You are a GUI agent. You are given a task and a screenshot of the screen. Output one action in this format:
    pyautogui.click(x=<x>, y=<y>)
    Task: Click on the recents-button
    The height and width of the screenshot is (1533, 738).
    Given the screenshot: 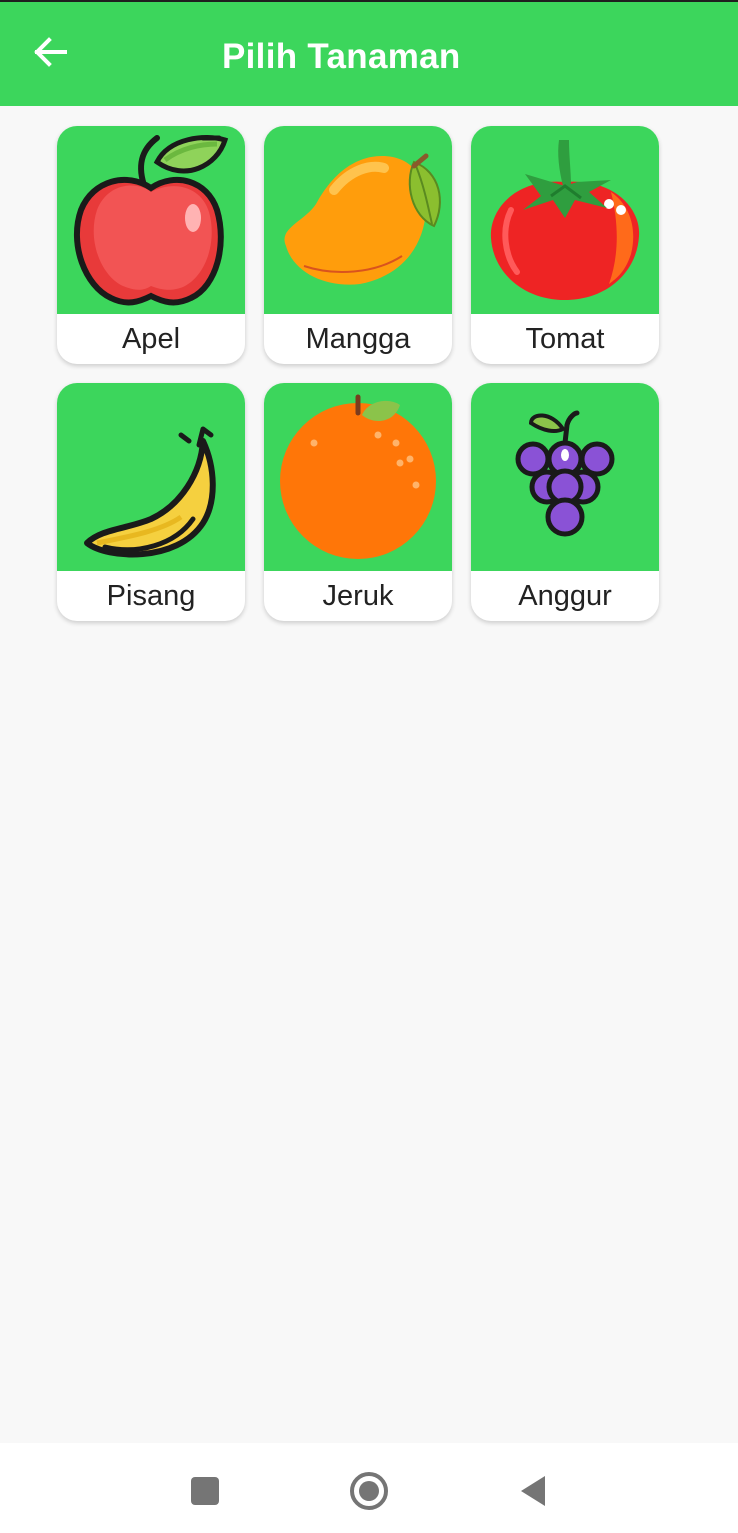 What is the action you would take?
    pyautogui.click(x=205, y=1491)
    